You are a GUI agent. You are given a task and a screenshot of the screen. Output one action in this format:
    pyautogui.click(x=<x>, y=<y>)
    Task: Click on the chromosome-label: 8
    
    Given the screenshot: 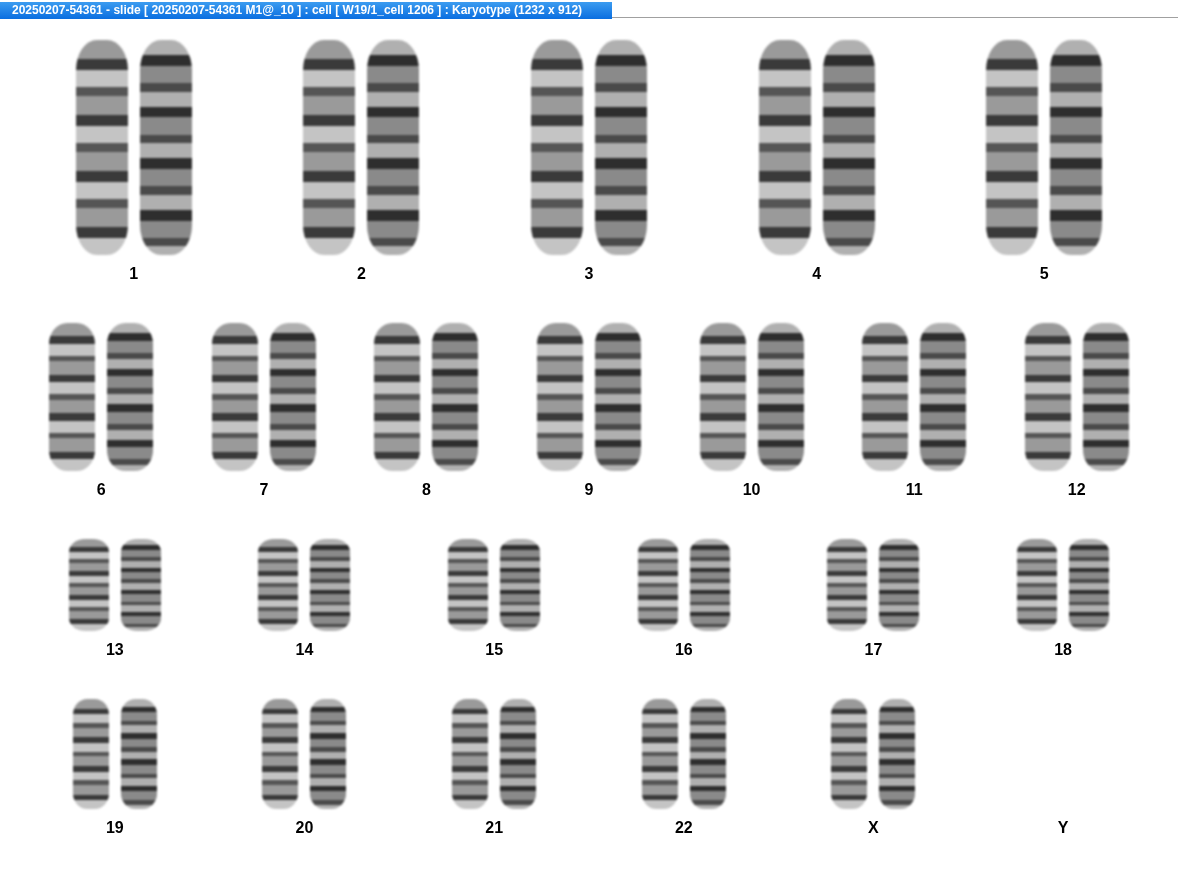 What is the action you would take?
    pyautogui.click(x=426, y=490)
    